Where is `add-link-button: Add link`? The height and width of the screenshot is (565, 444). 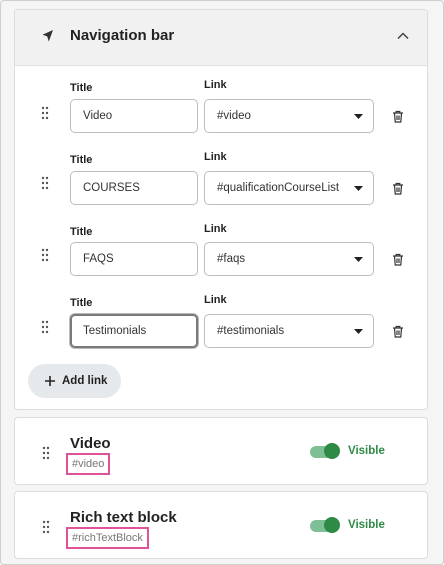
add-link-button: Add link is located at coordinates (74, 381).